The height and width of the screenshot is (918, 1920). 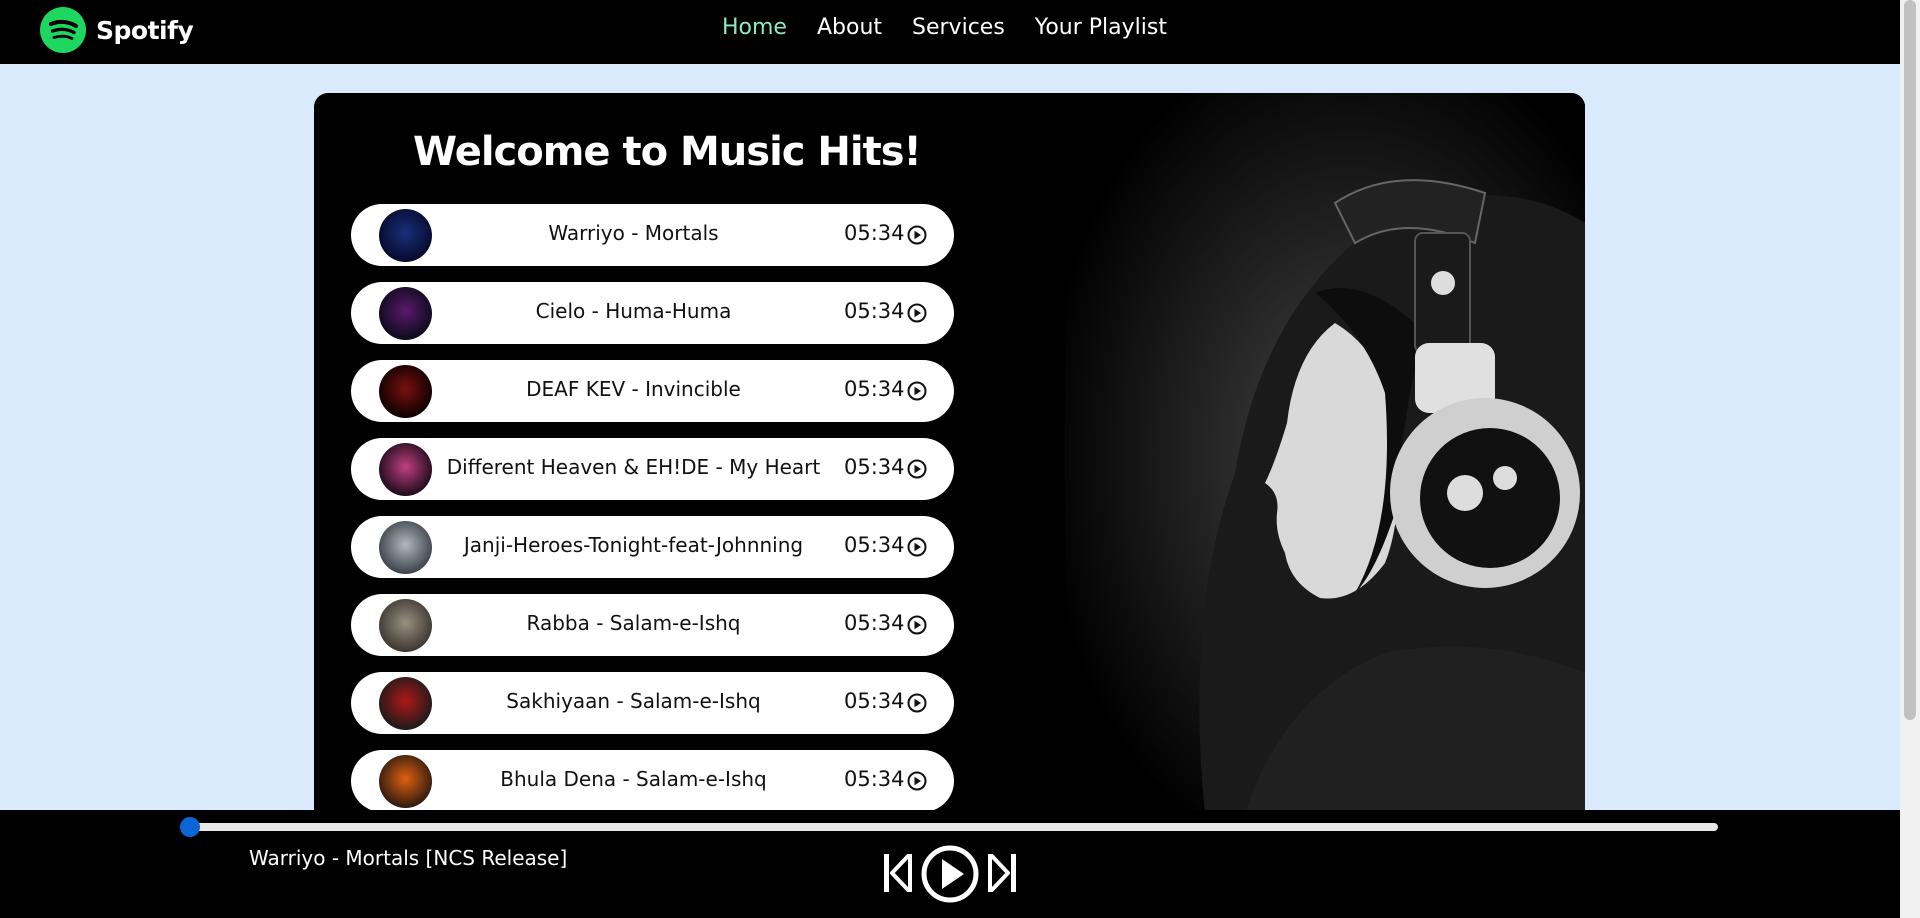 I want to click on song-title: Cielo - Huma-Huma, so click(x=633, y=311).